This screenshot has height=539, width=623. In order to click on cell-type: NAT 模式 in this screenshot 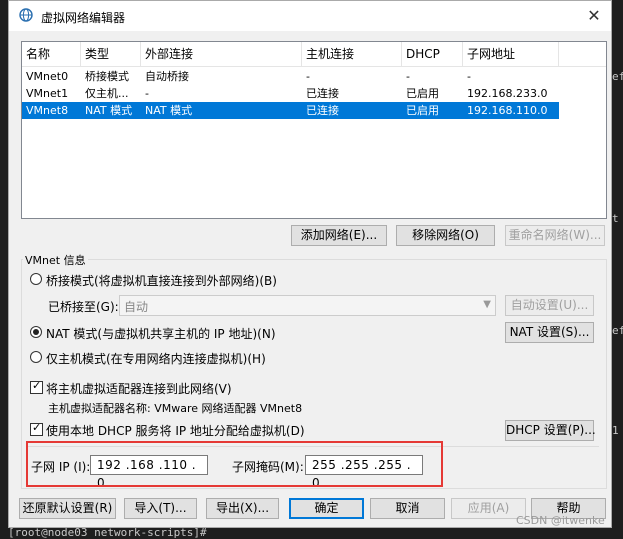, I will do `click(109, 110)`.